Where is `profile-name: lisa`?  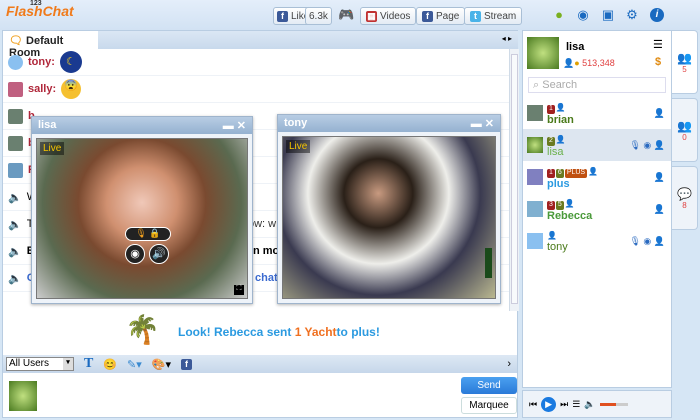 profile-name: lisa is located at coordinates (575, 47).